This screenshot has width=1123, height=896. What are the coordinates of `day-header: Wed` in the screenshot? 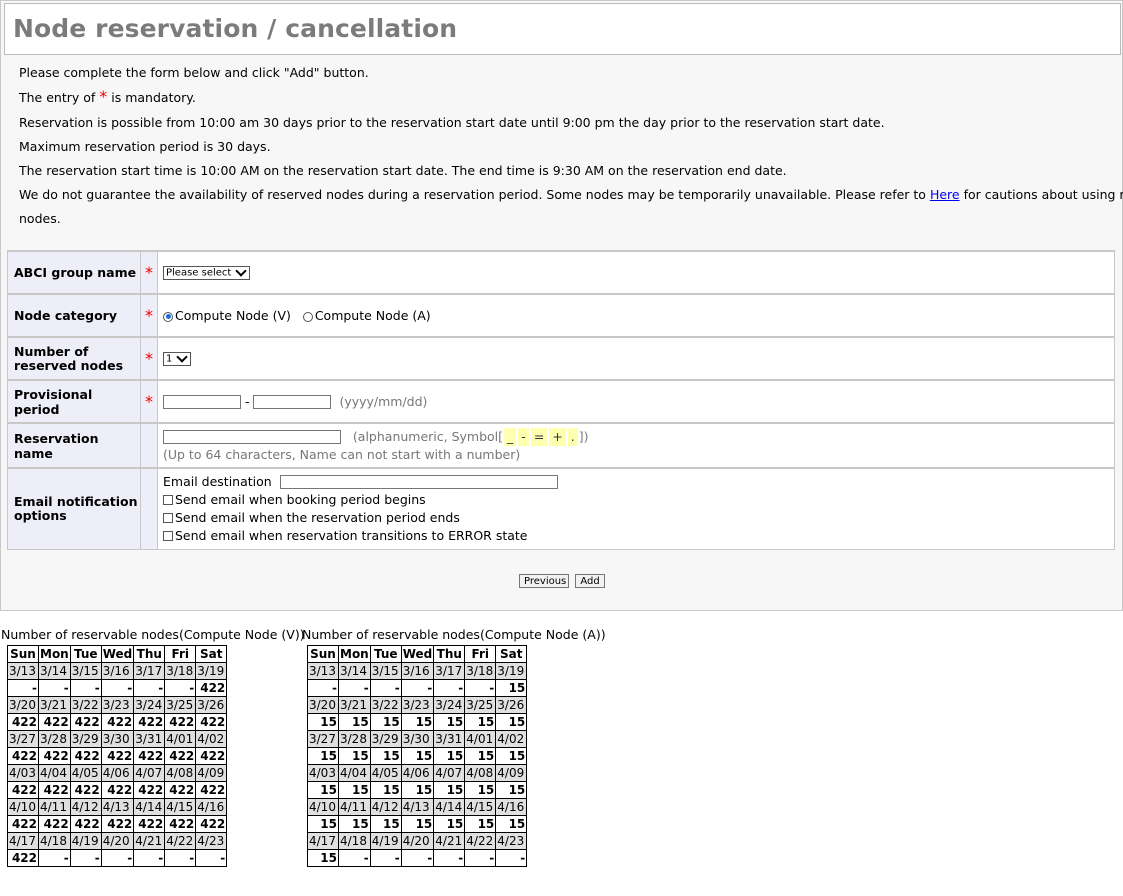 It's located at (417, 654).